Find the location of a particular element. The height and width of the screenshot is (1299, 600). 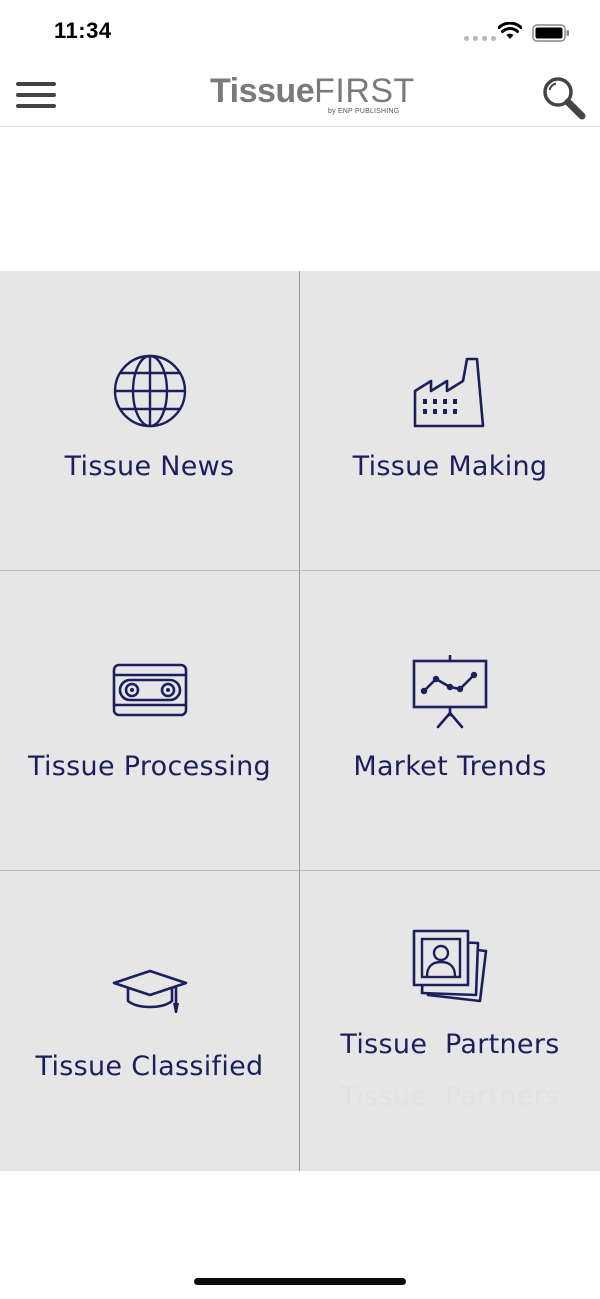

tile-tissue-news: Tissue News is located at coordinates (150, 421).